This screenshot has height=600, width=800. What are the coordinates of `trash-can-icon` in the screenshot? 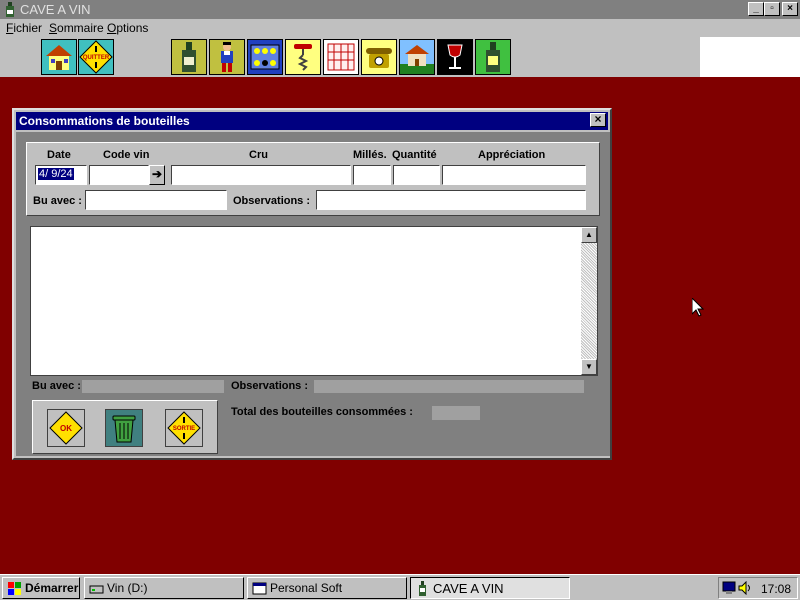 It's located at (124, 428).